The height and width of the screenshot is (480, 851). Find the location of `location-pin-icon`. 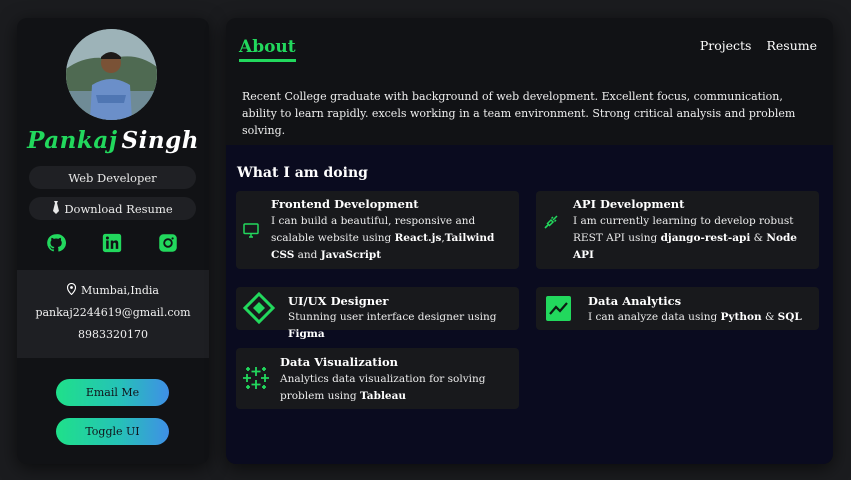

location-pin-icon is located at coordinates (71, 290).